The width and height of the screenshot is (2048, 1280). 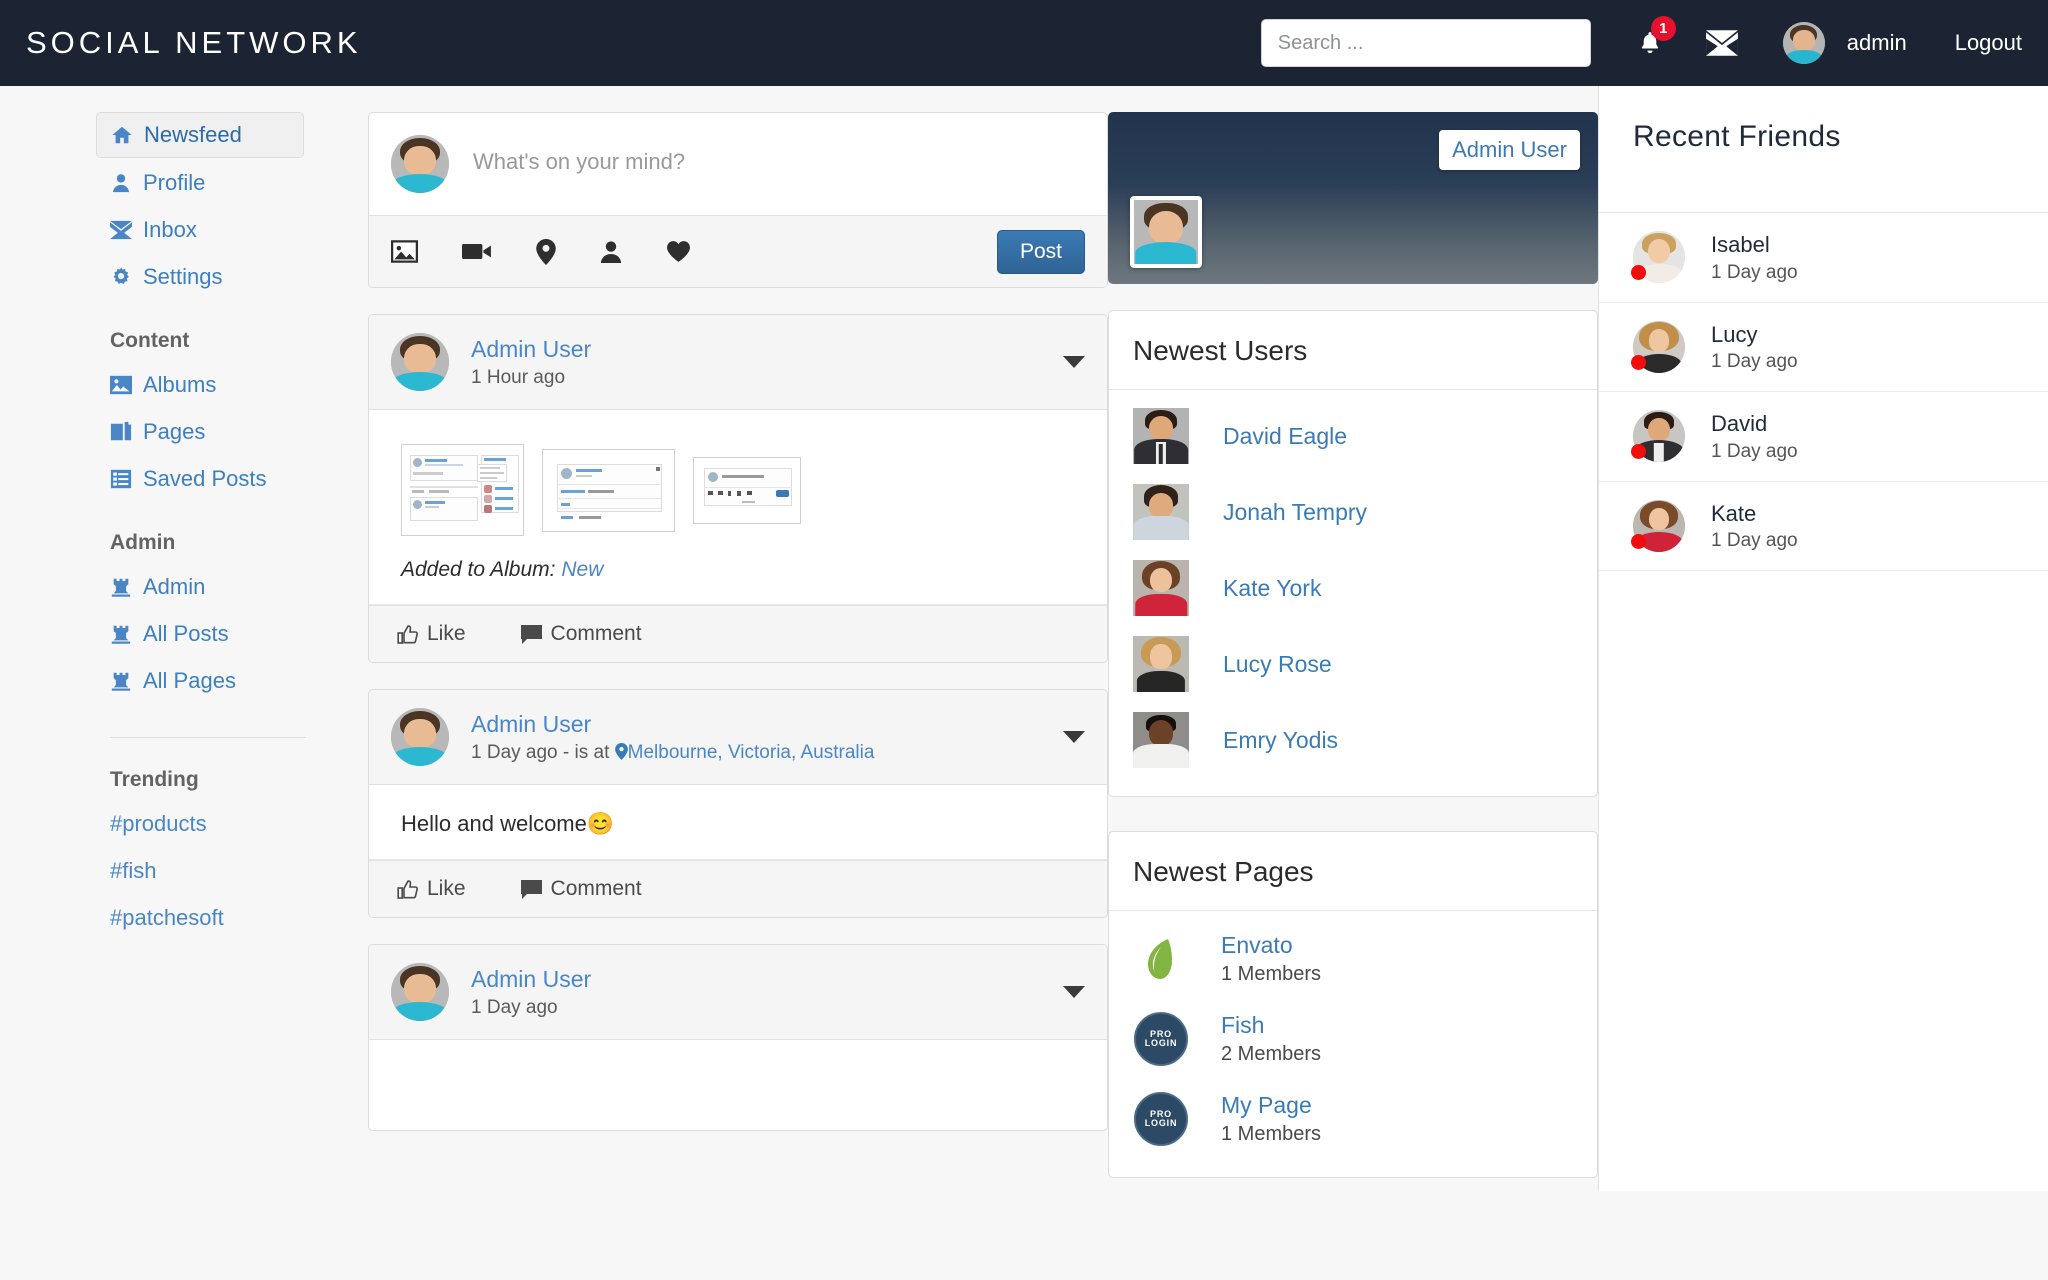 I want to click on user-name-link: Kate York, so click(x=1272, y=588).